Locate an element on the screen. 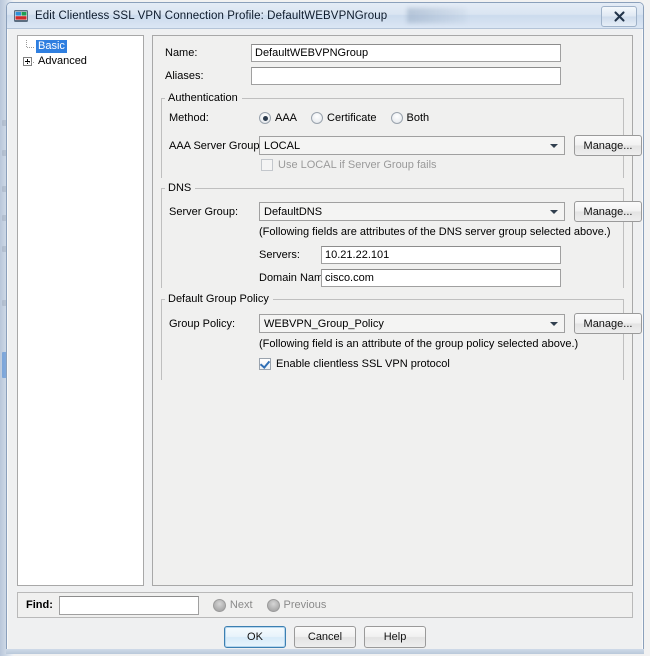 Image resolution: width=650 pixels, height=656 pixels. authentication-group-label: Authentication is located at coordinates (203, 98).